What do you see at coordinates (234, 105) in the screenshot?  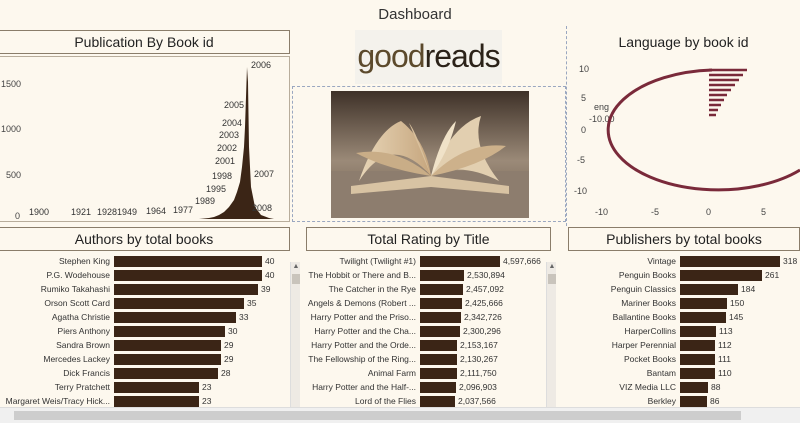 I see `year-label: 2005` at bounding box center [234, 105].